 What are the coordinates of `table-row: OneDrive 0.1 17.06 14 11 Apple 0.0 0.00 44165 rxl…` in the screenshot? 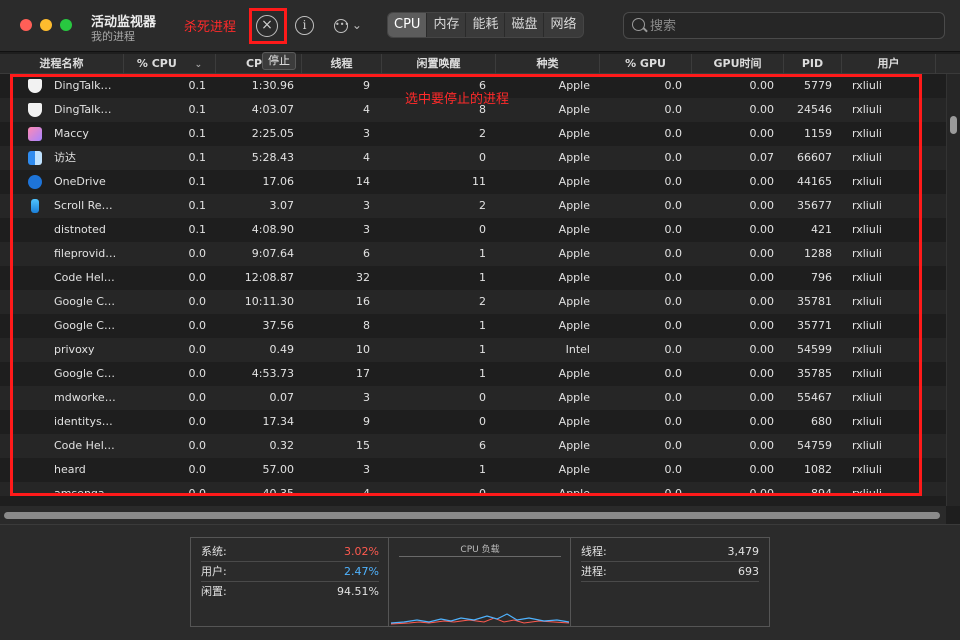 It's located at (473, 182).